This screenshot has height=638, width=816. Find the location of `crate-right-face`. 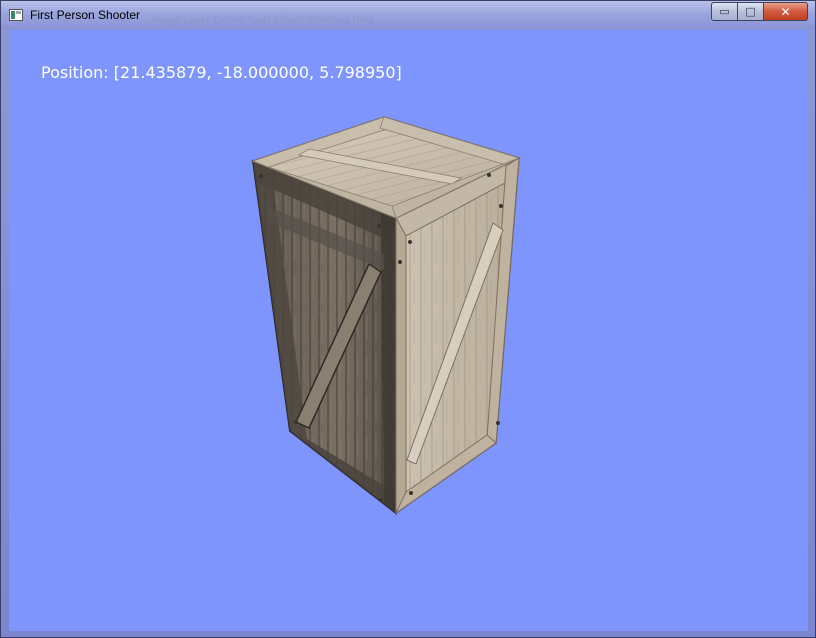

crate-right-face is located at coordinates (457, 335).